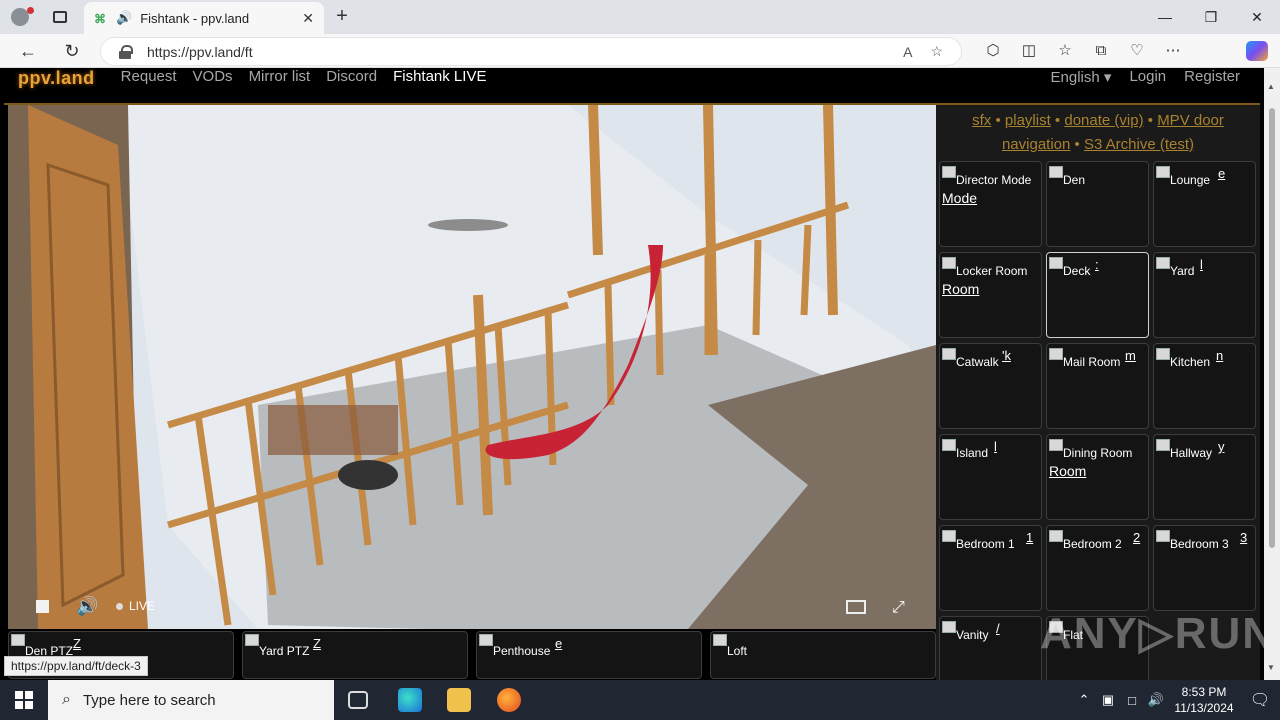  Describe the element at coordinates (56, 78) in the screenshot. I see `site-logo: ppv.land` at that location.